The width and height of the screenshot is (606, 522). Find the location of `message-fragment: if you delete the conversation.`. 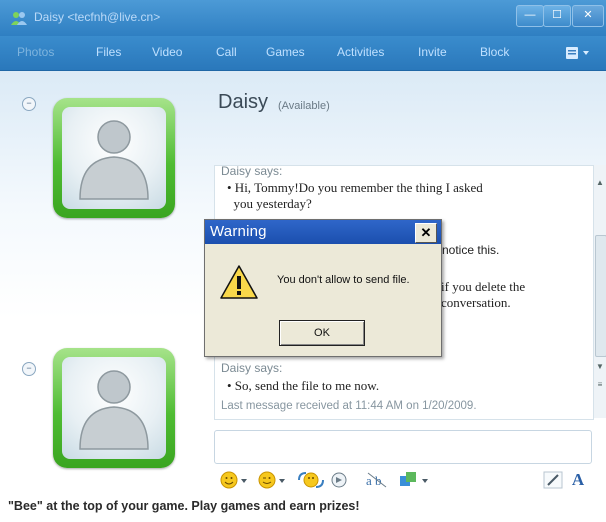

message-fragment: if you delete the conversation. is located at coordinates (483, 294).